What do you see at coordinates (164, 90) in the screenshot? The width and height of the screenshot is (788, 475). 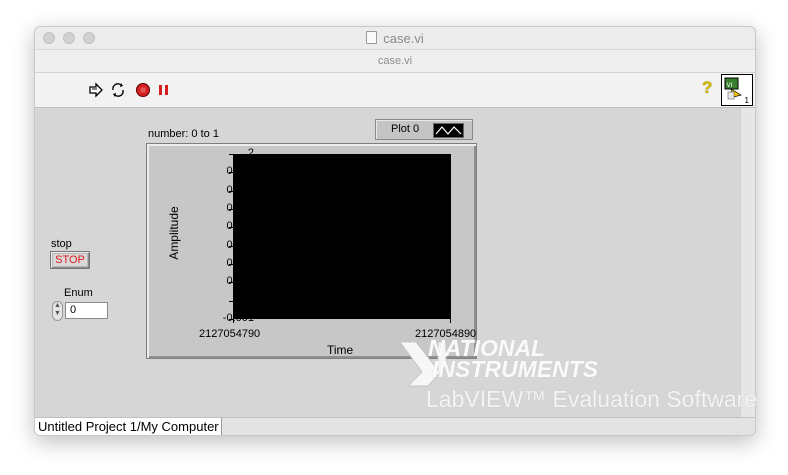 I see `pause-icon` at bounding box center [164, 90].